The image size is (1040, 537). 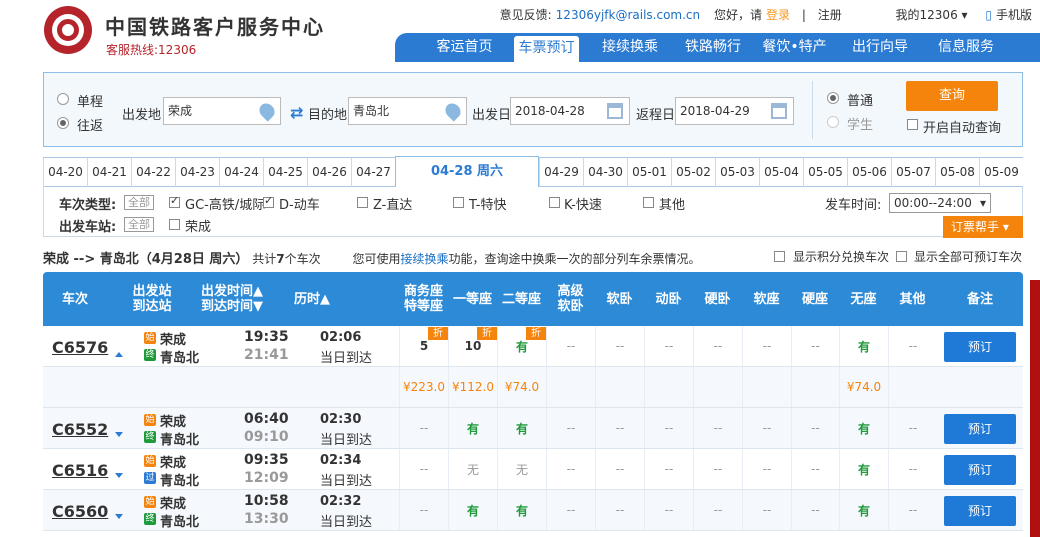 What do you see at coordinates (424, 259) in the screenshot?
I see `transfer-link: 接续换乘` at bounding box center [424, 259].